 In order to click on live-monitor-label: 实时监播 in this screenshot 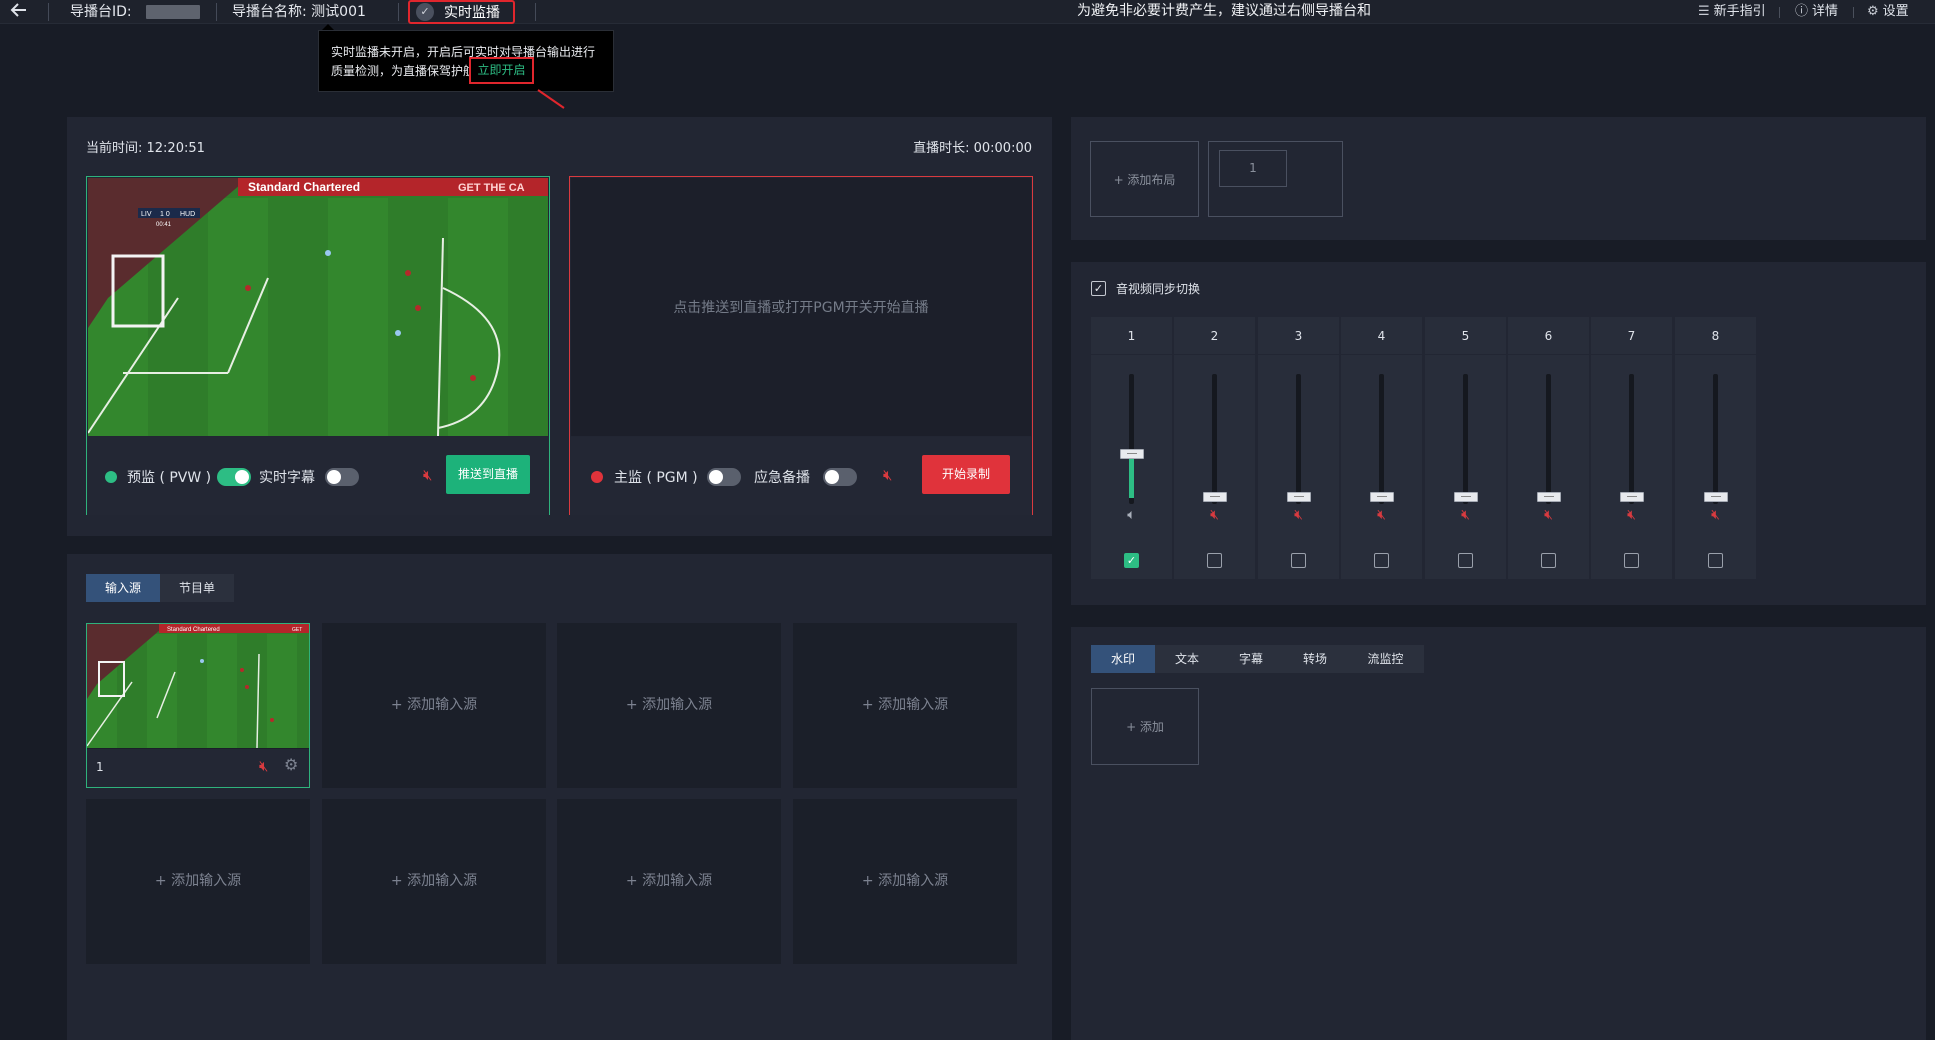, I will do `click(472, 13)`.